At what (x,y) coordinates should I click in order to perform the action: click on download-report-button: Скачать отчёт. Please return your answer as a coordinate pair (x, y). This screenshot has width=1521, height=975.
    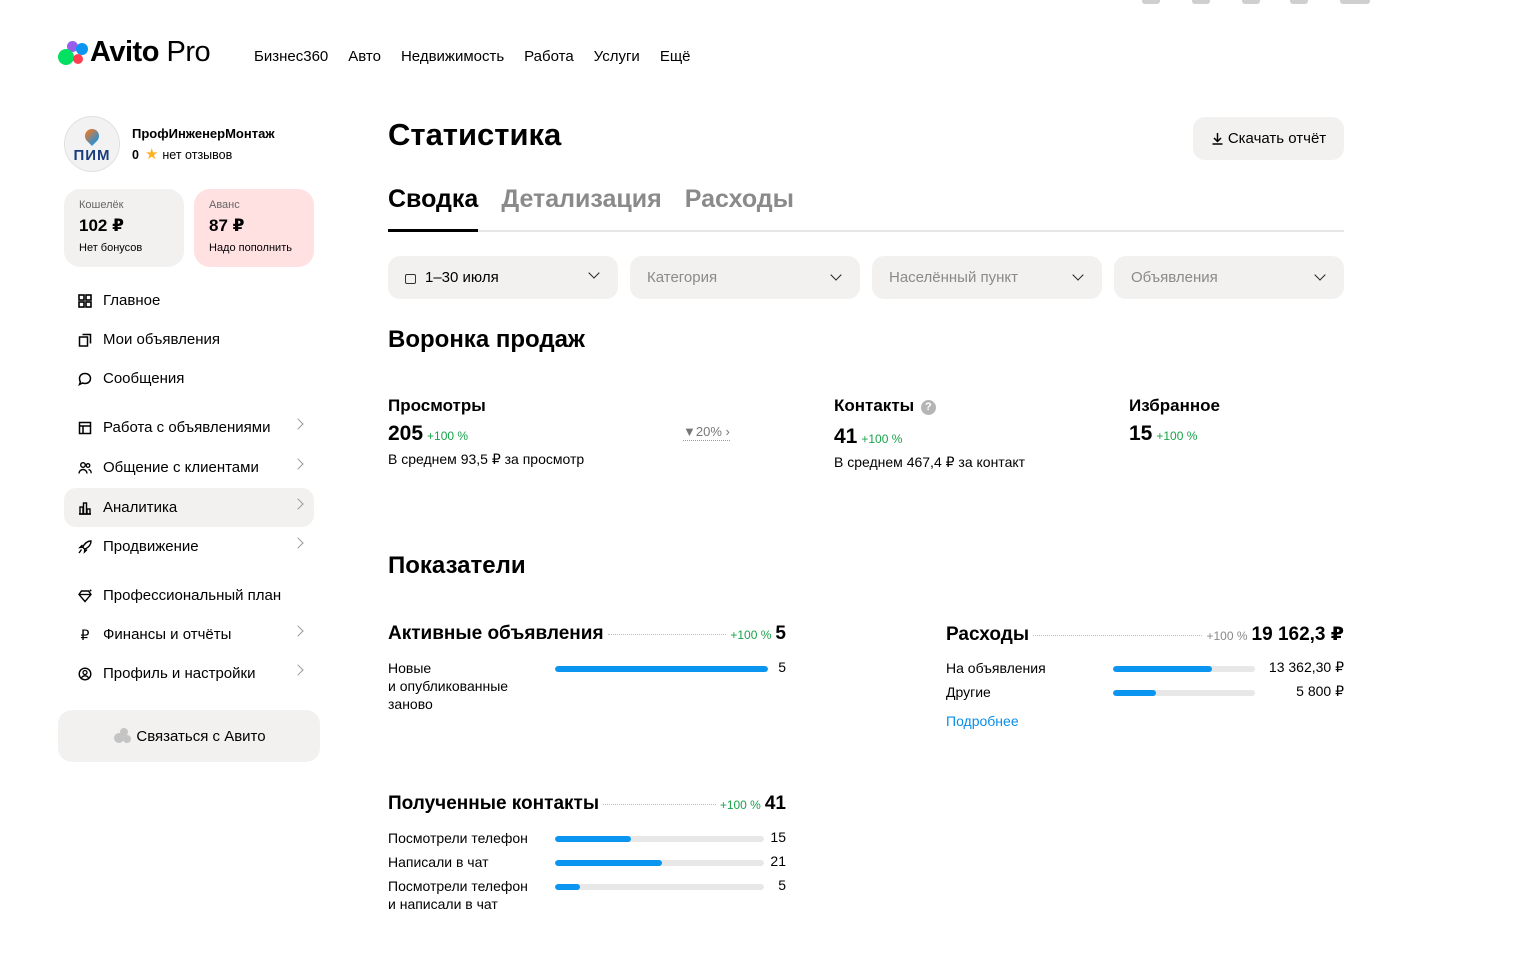
    Looking at the image, I should click on (1268, 138).